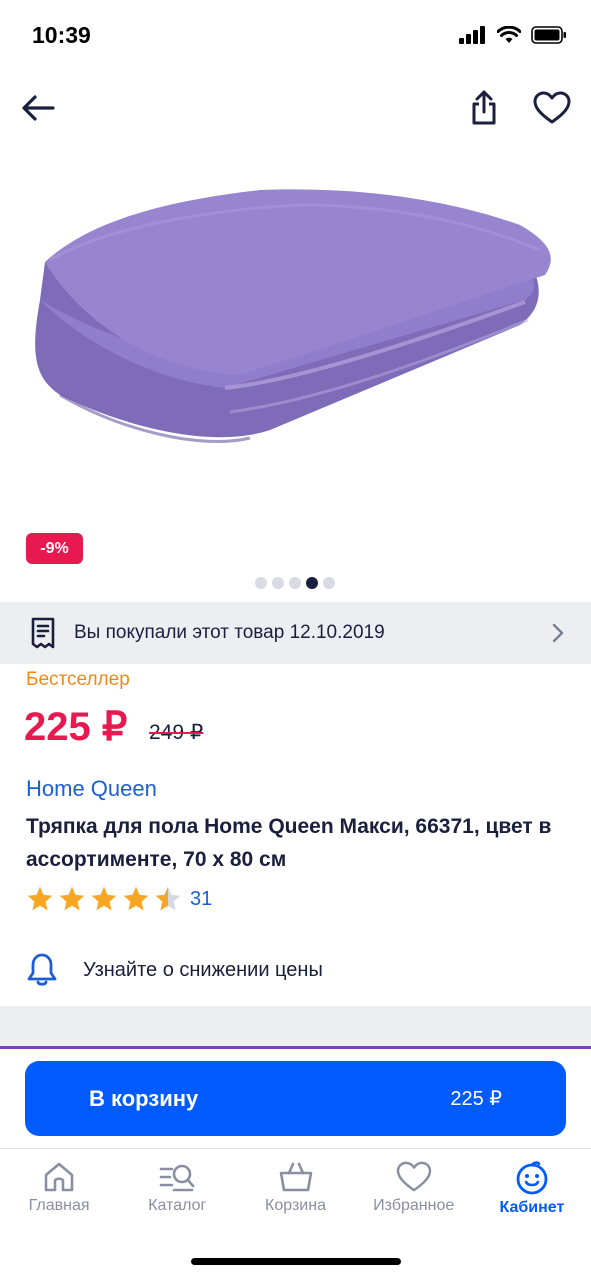  I want to click on tab-label: Избранное, so click(414, 1205).